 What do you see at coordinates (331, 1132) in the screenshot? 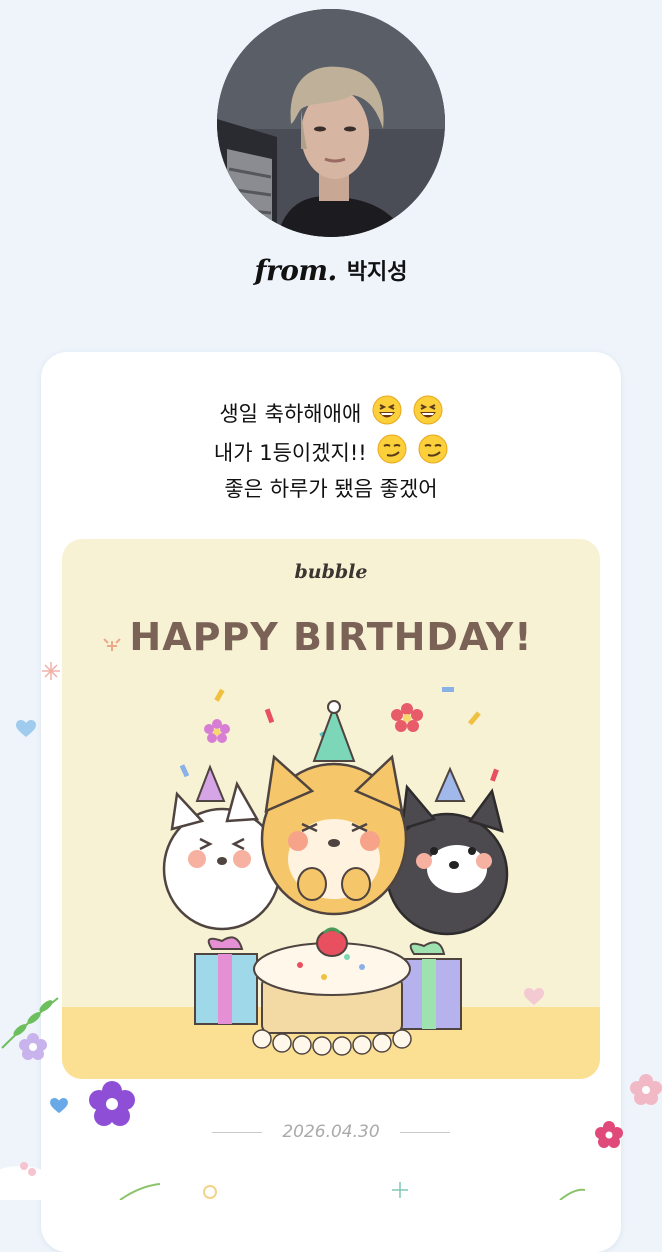
I see `message-date: 2026.04.30` at bounding box center [331, 1132].